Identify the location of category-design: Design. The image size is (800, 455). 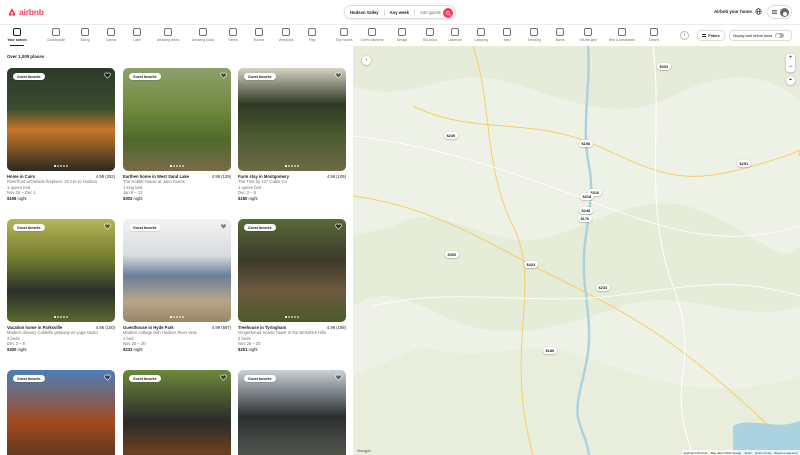
(402, 35).